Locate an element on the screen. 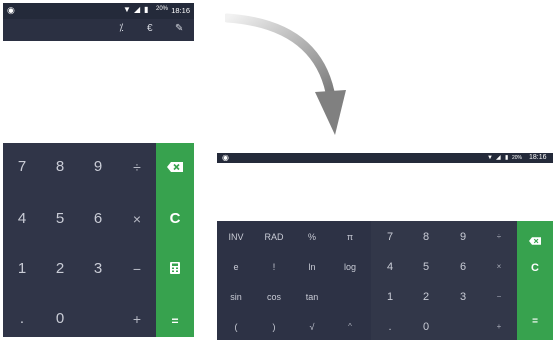 The height and width of the screenshot is (341, 554). key-inv: INV is located at coordinates (236, 237).